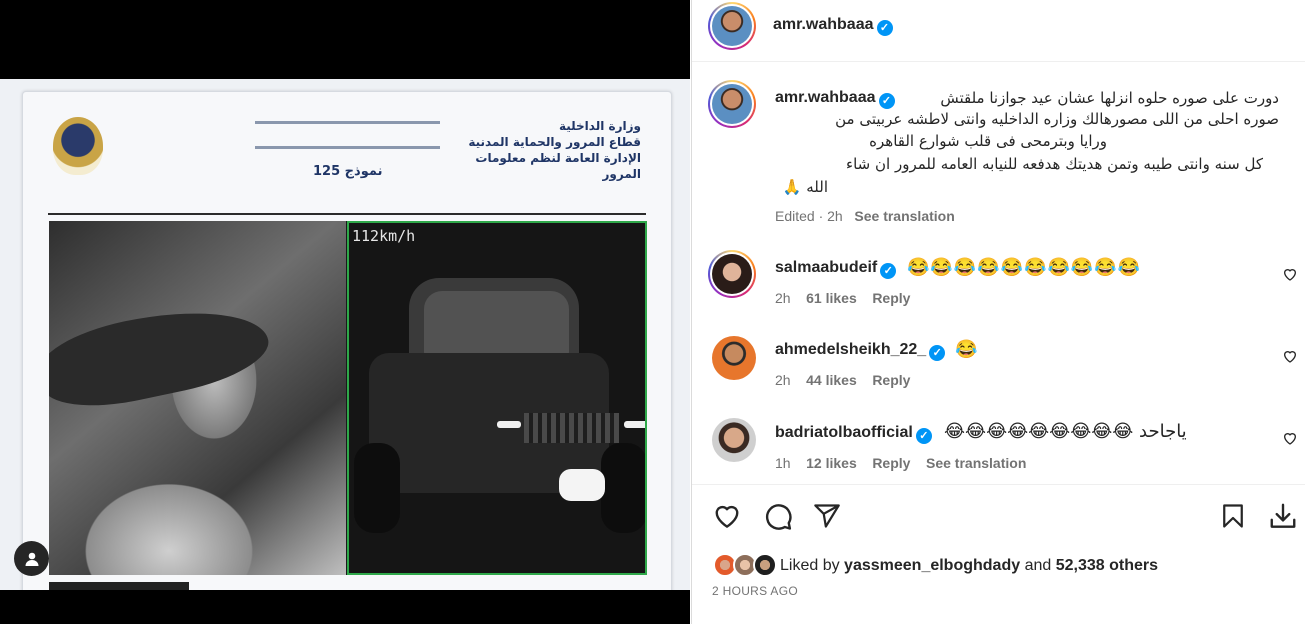  Describe the element at coordinates (348, 171) in the screenshot. I see `form-number: نموذج 125` at that location.